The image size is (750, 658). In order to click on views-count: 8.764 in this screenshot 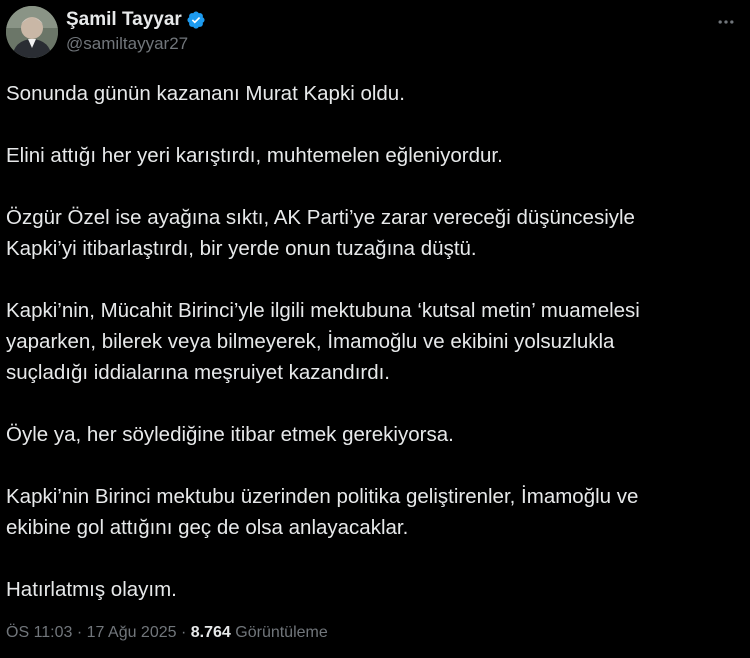, I will do `click(210, 632)`.